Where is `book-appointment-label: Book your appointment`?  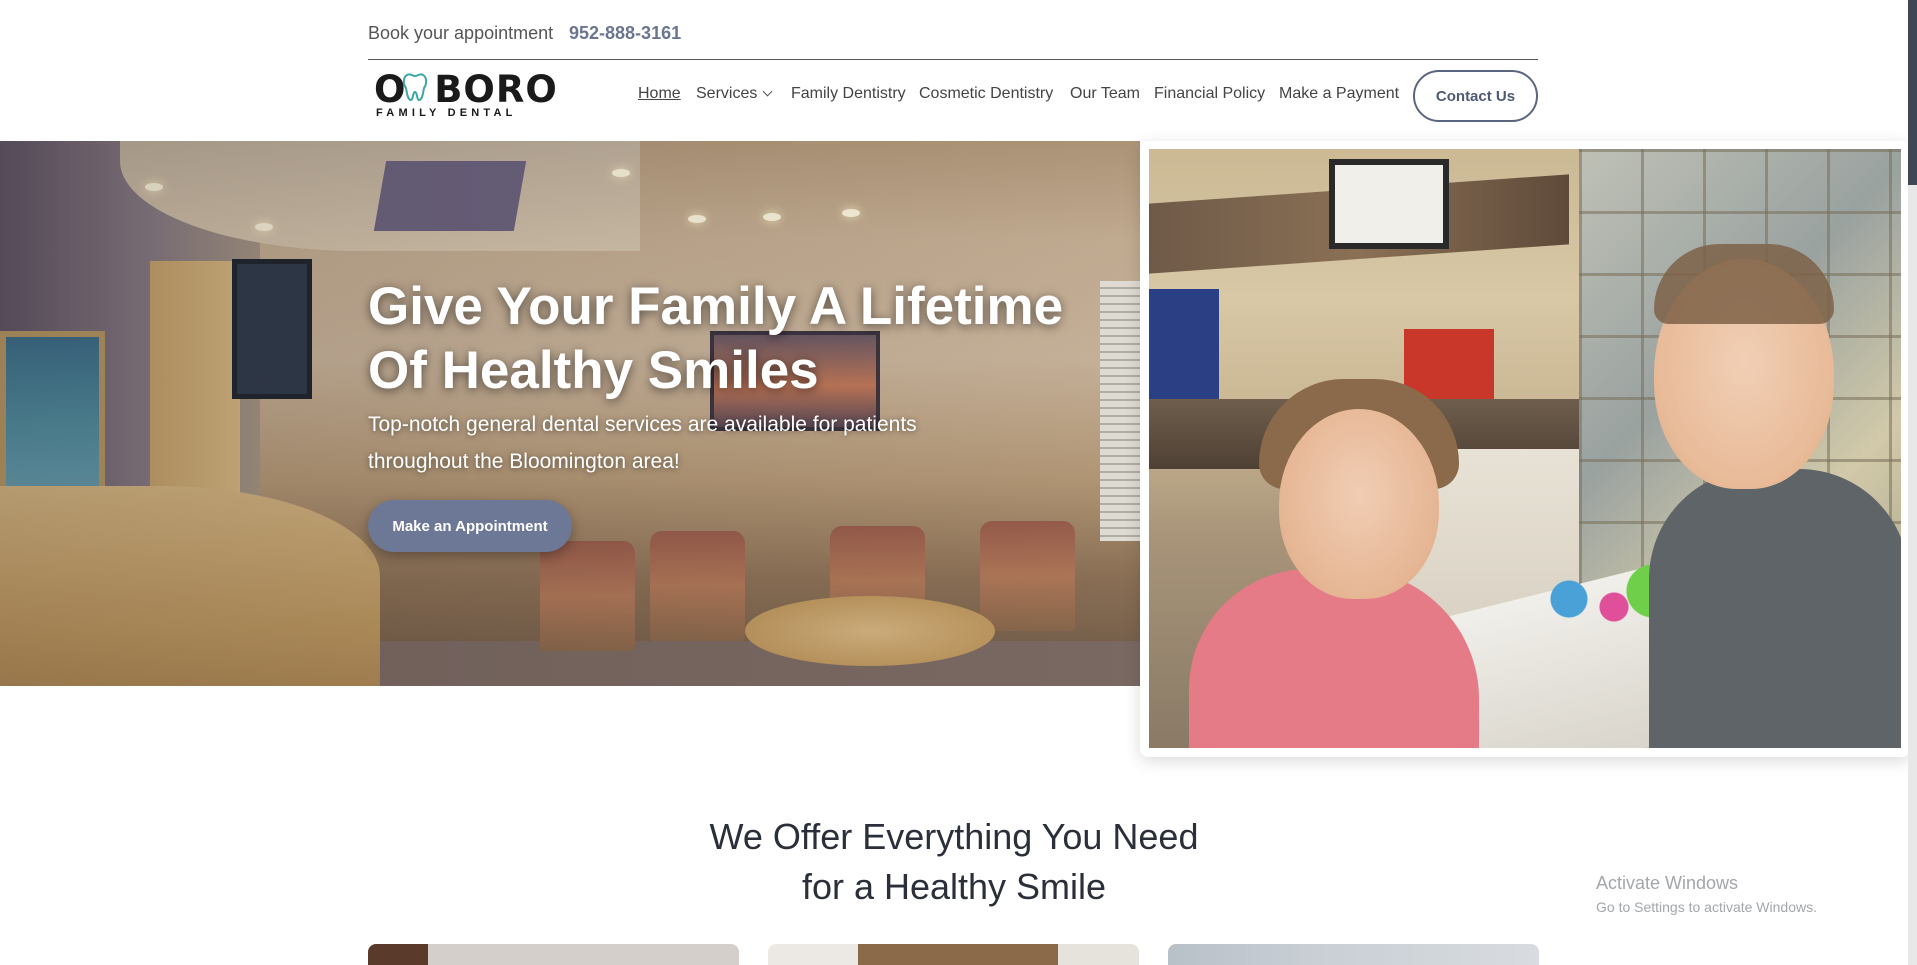 book-appointment-label: Book your appointment is located at coordinates (461, 33).